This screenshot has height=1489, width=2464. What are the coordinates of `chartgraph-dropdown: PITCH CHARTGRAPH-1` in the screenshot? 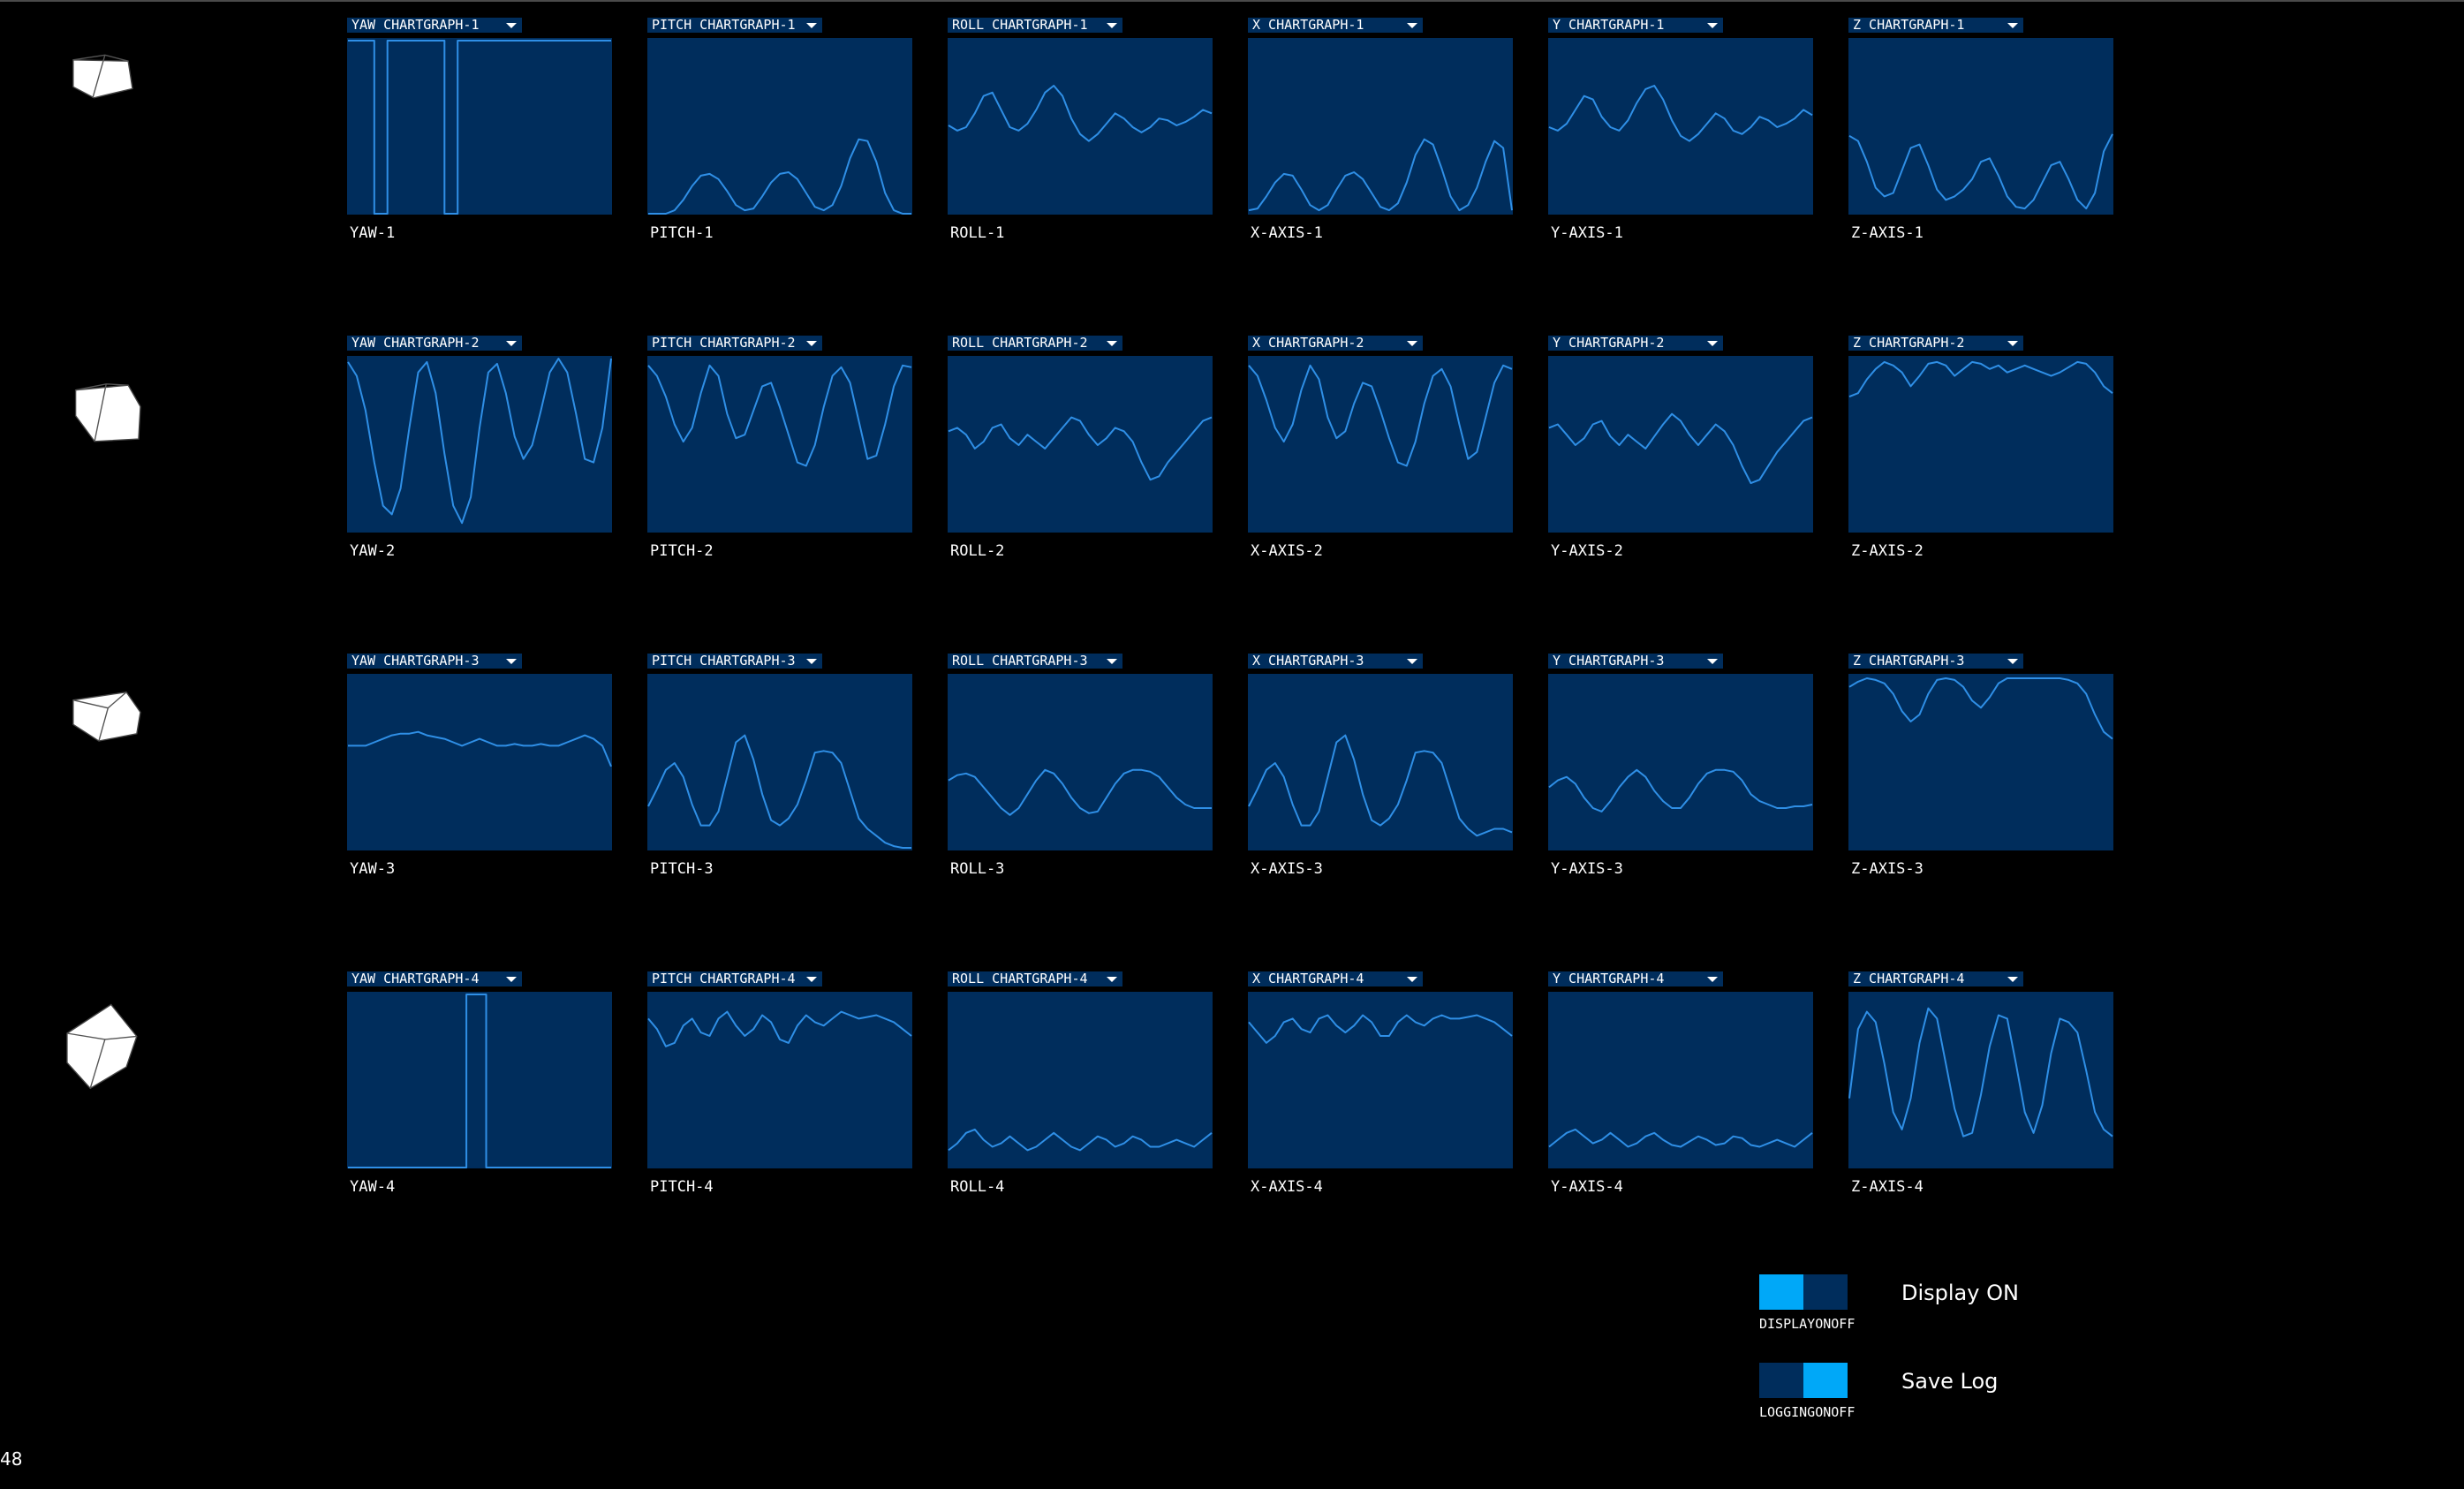 It's located at (734, 25).